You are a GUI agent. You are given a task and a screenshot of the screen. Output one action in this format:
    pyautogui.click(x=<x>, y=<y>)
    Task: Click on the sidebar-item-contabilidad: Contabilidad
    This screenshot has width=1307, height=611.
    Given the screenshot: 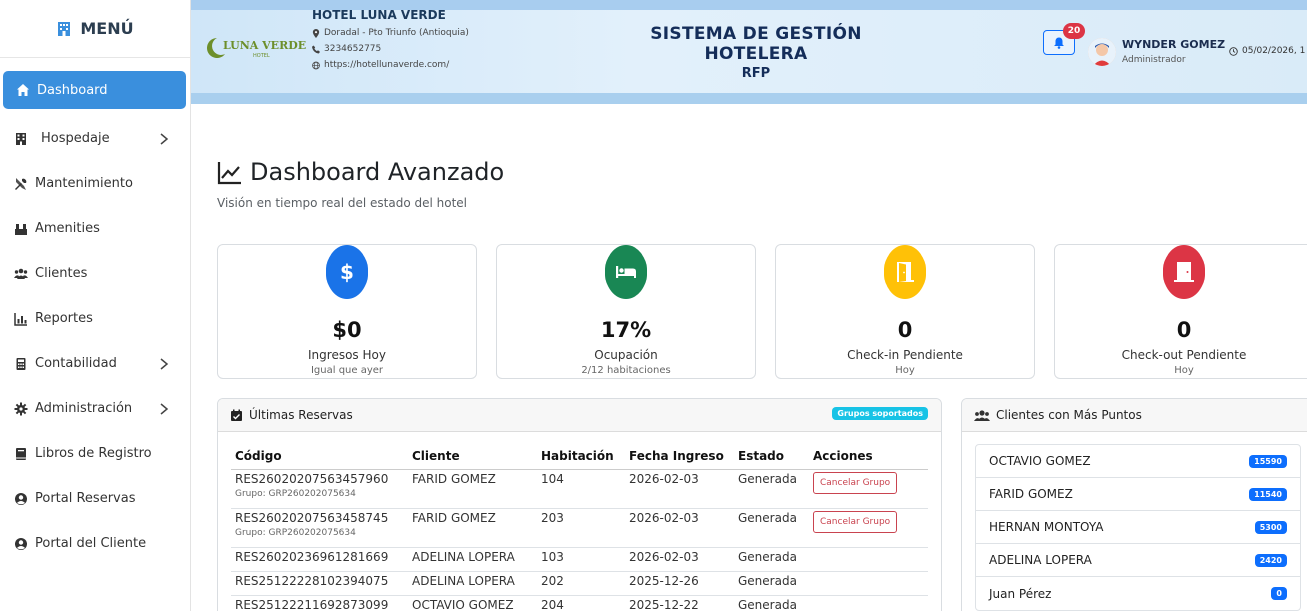 What is the action you would take?
    pyautogui.click(x=95, y=363)
    